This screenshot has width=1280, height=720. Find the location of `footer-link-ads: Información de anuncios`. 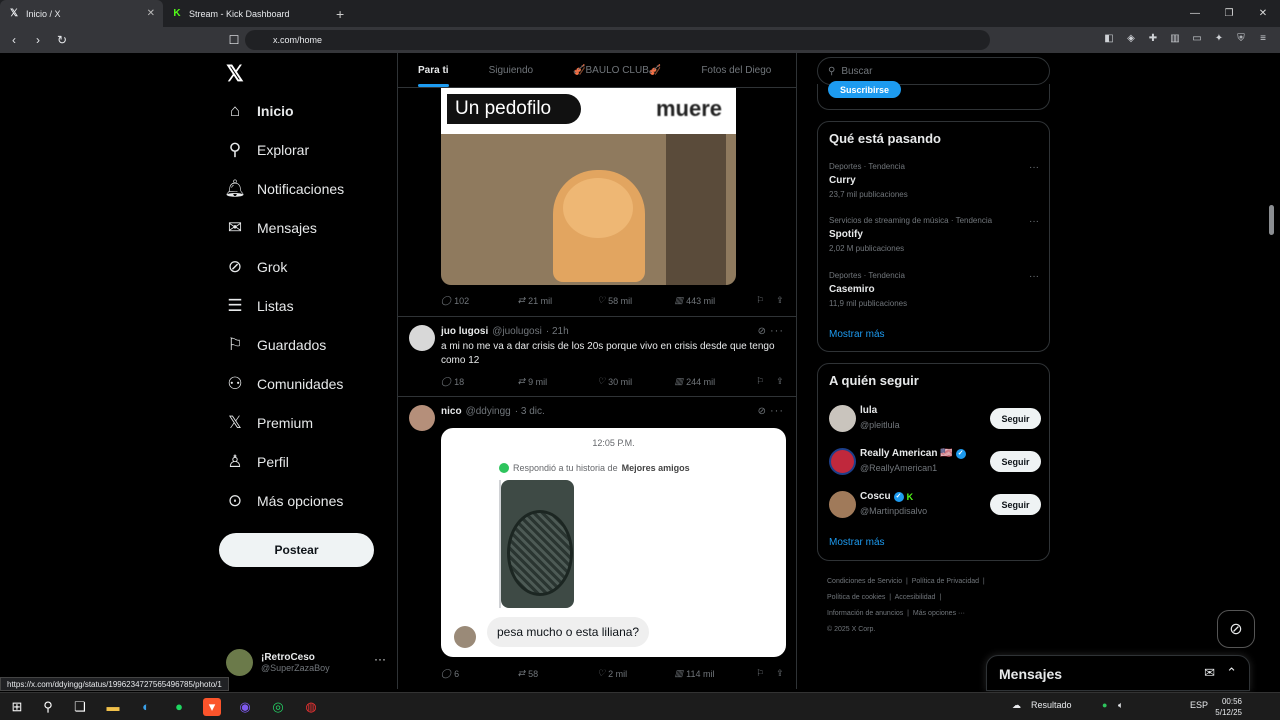

footer-link-ads: Información de anuncios is located at coordinates (865, 613).